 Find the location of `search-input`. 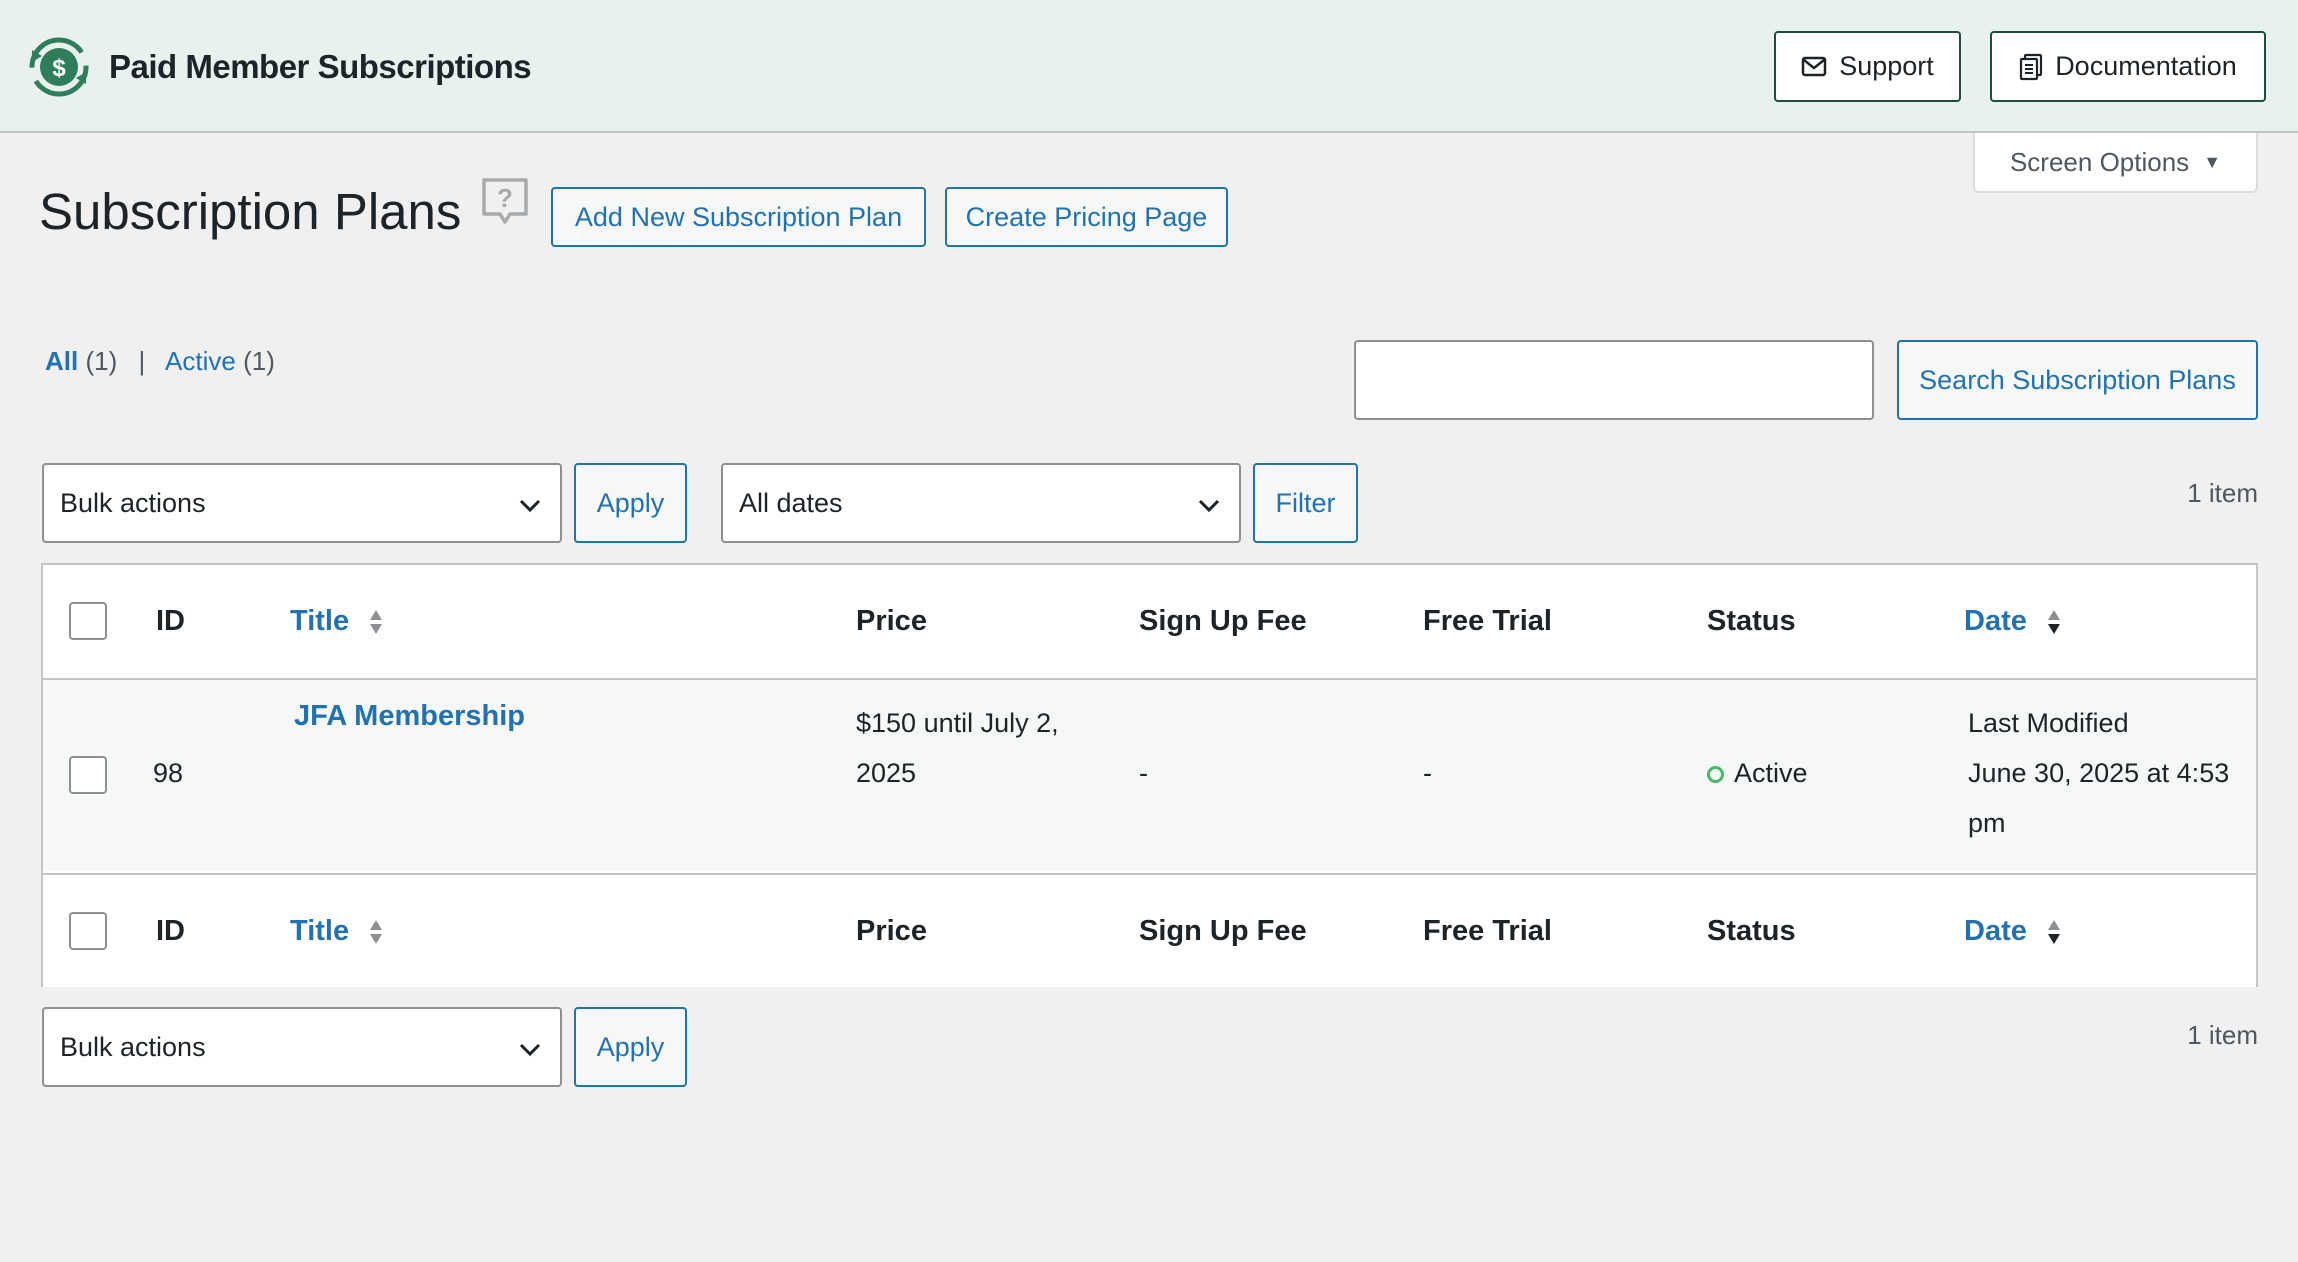

search-input is located at coordinates (1614, 380).